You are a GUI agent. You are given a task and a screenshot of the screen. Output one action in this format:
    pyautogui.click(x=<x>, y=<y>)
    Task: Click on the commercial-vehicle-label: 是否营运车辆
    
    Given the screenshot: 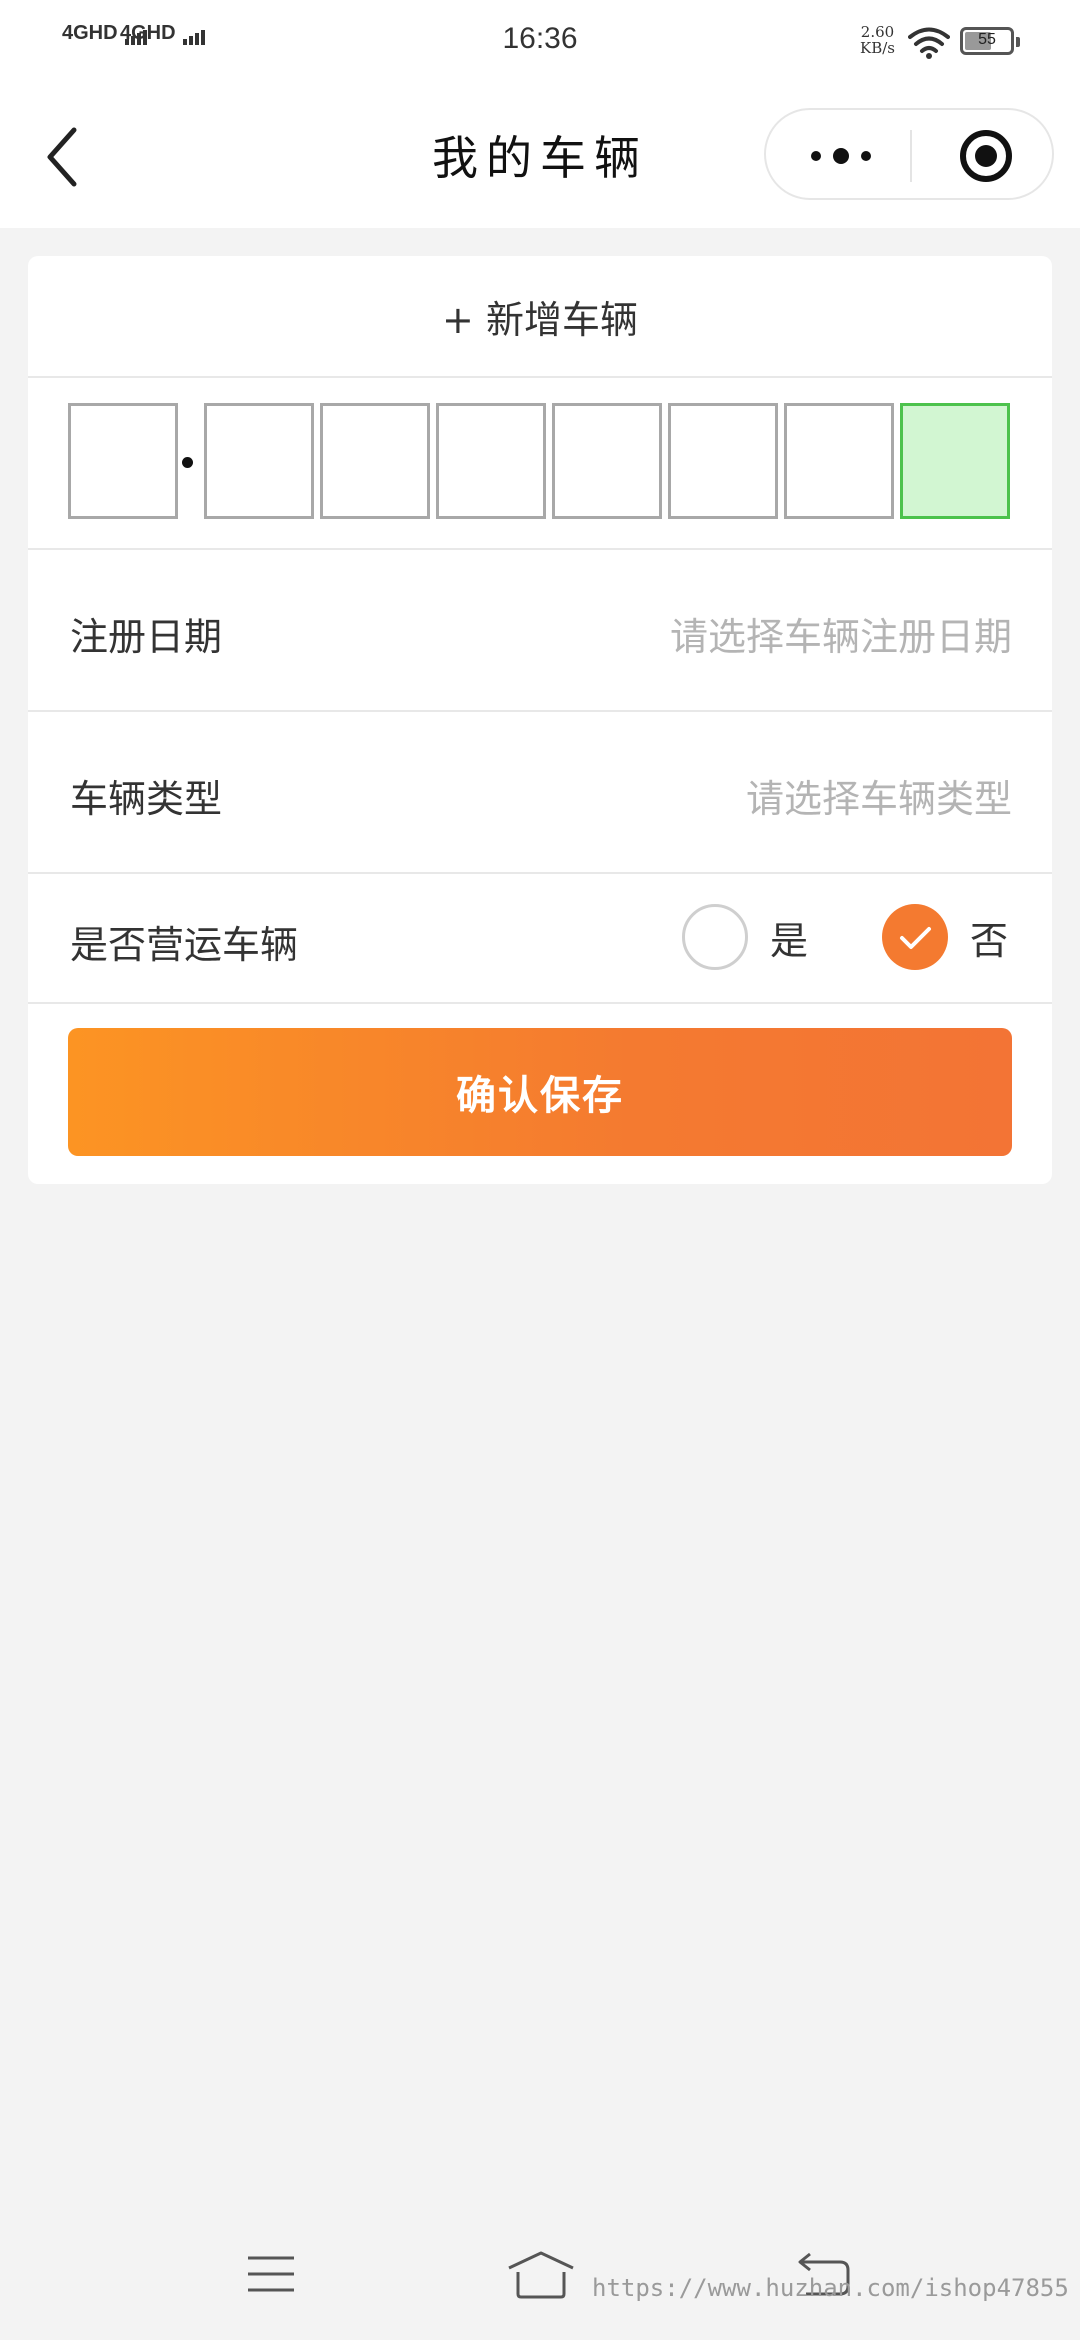 What is the action you would take?
    pyautogui.click(x=184, y=945)
    